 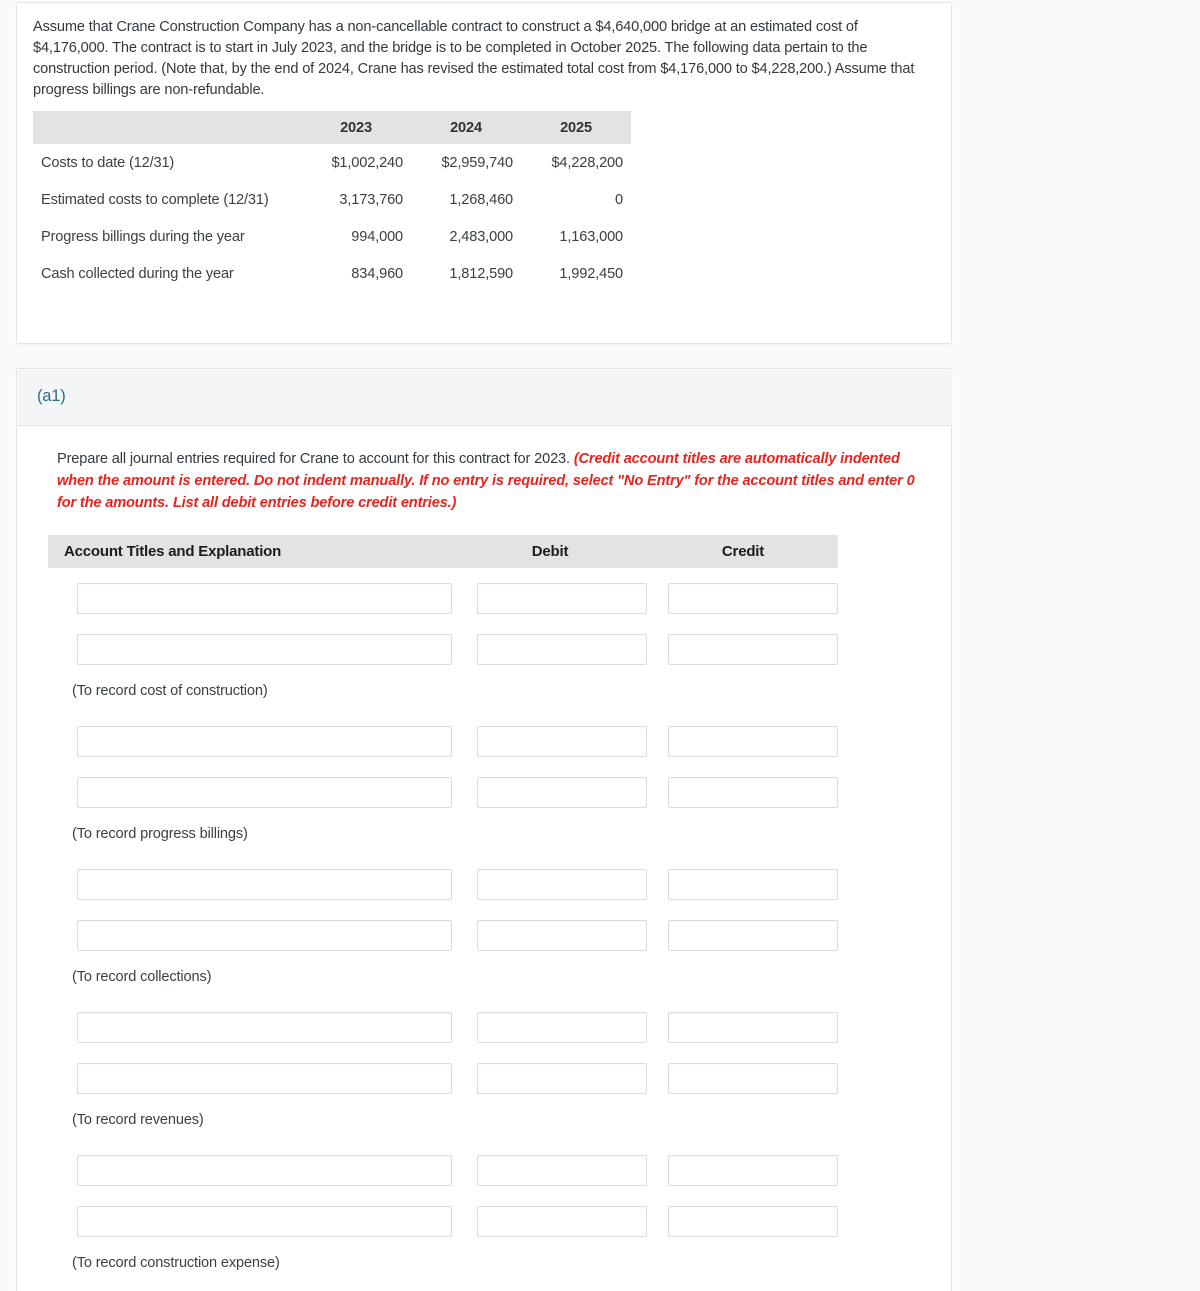 I want to click on entry-caption-revenues: (To record revenues), so click(x=138, y=1119).